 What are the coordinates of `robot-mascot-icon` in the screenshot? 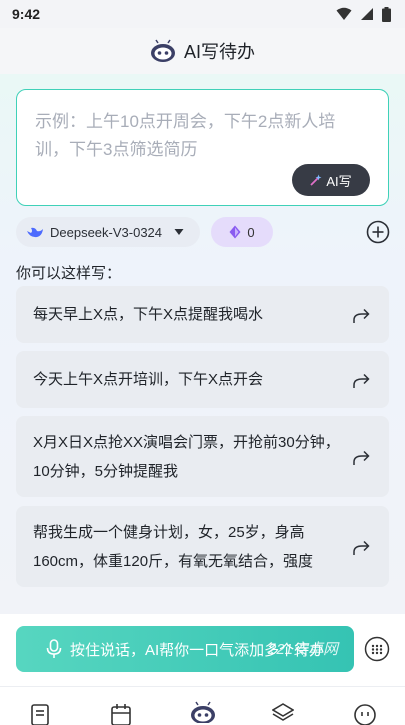 It's located at (162, 50).